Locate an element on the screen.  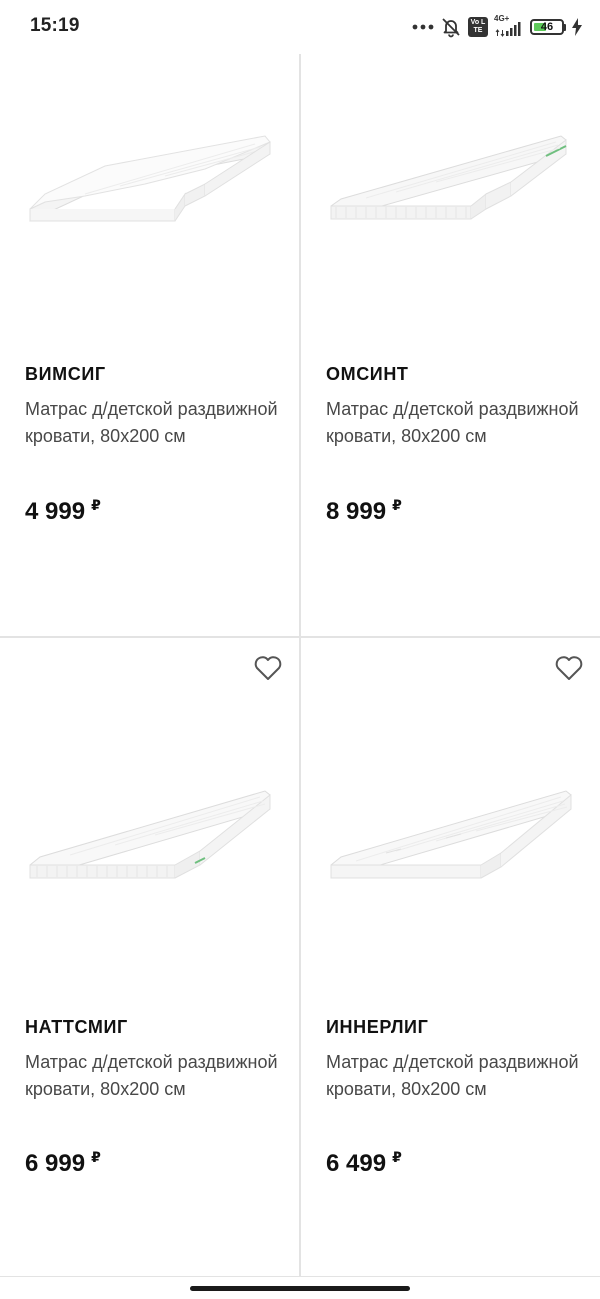
product-name: ОМСИНТ is located at coordinates (367, 374).